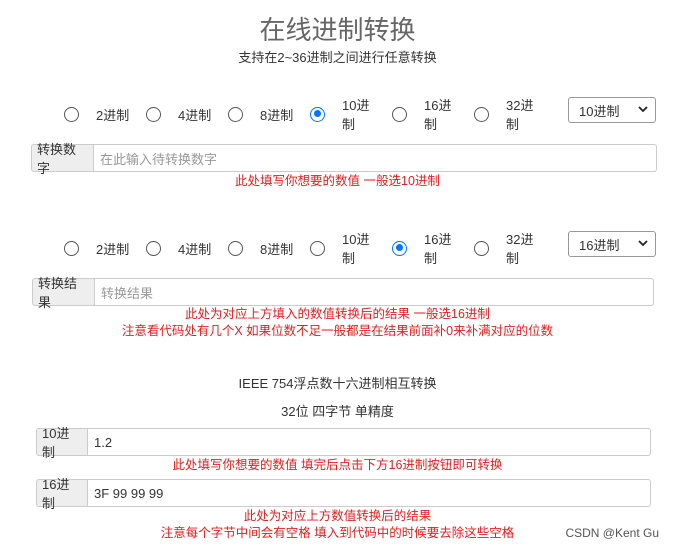  I want to click on hex-value-input: 3F 99 99 99, so click(369, 493).